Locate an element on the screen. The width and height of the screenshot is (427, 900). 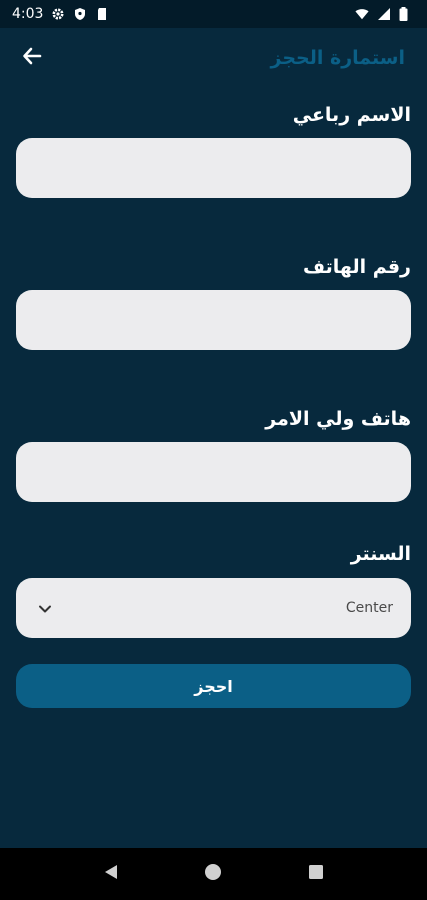
center-select-value: Center is located at coordinates (369, 608).